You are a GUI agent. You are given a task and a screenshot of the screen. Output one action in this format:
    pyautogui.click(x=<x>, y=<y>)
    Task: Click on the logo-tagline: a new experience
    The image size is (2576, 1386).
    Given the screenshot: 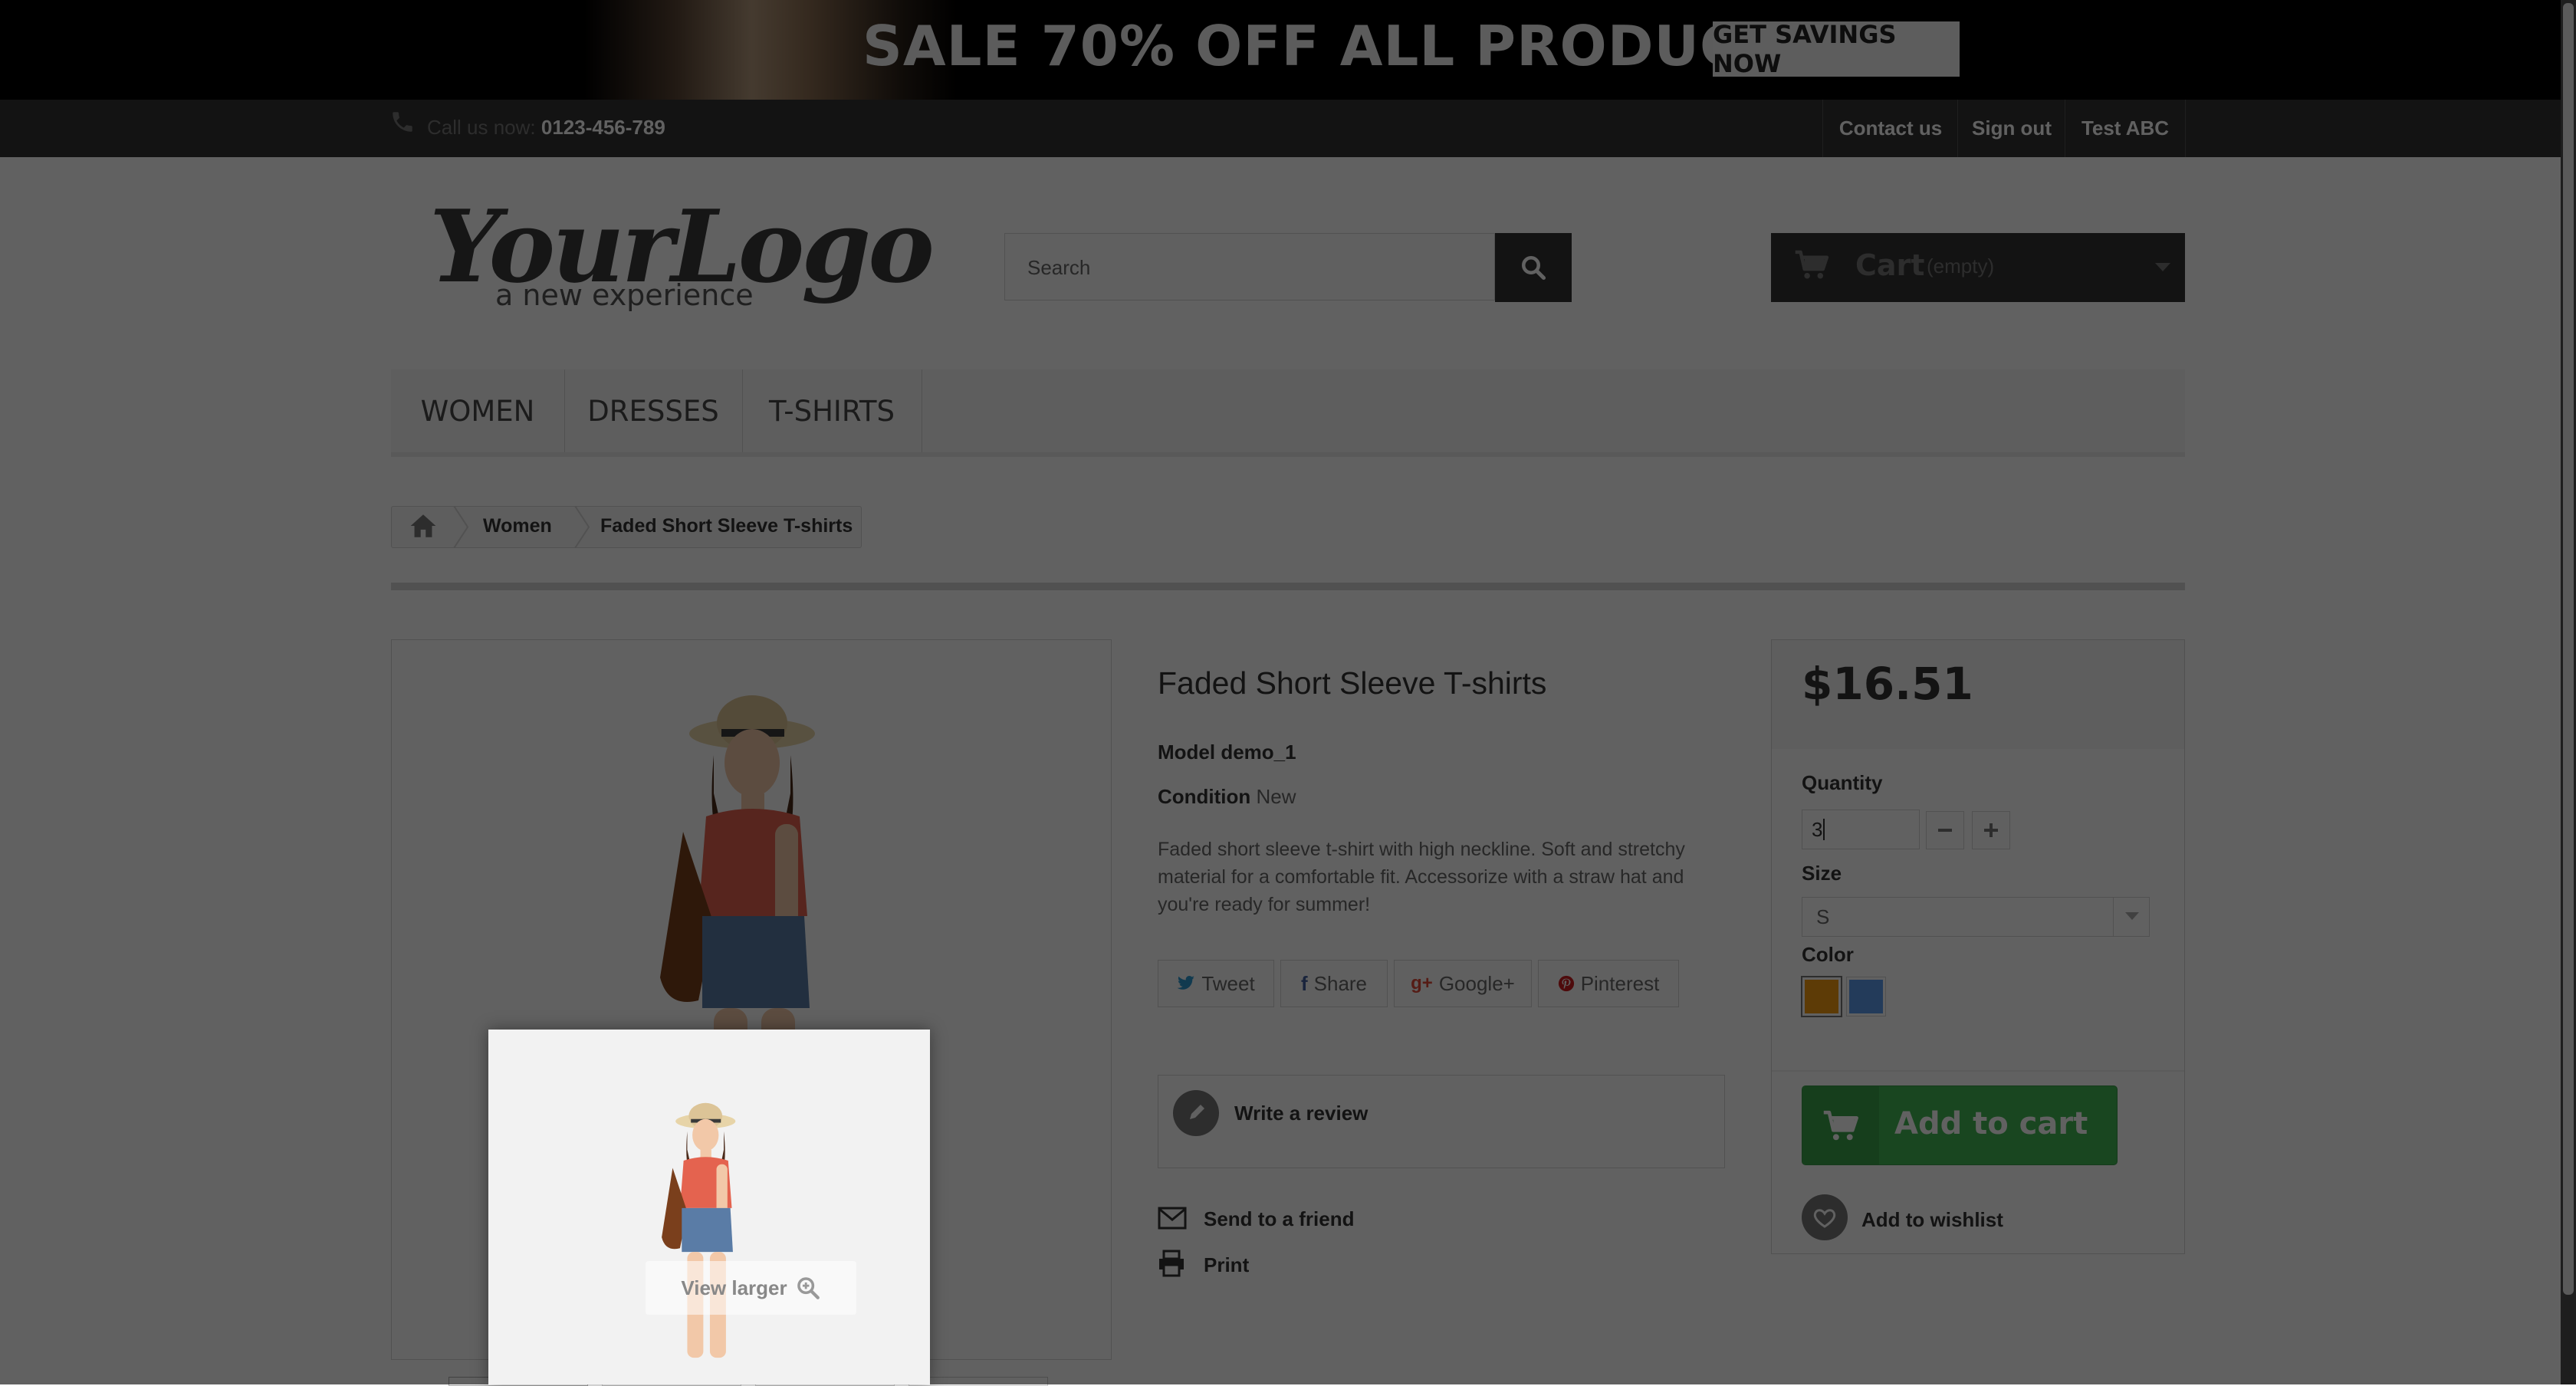 What is the action you would take?
    pyautogui.click(x=625, y=295)
    